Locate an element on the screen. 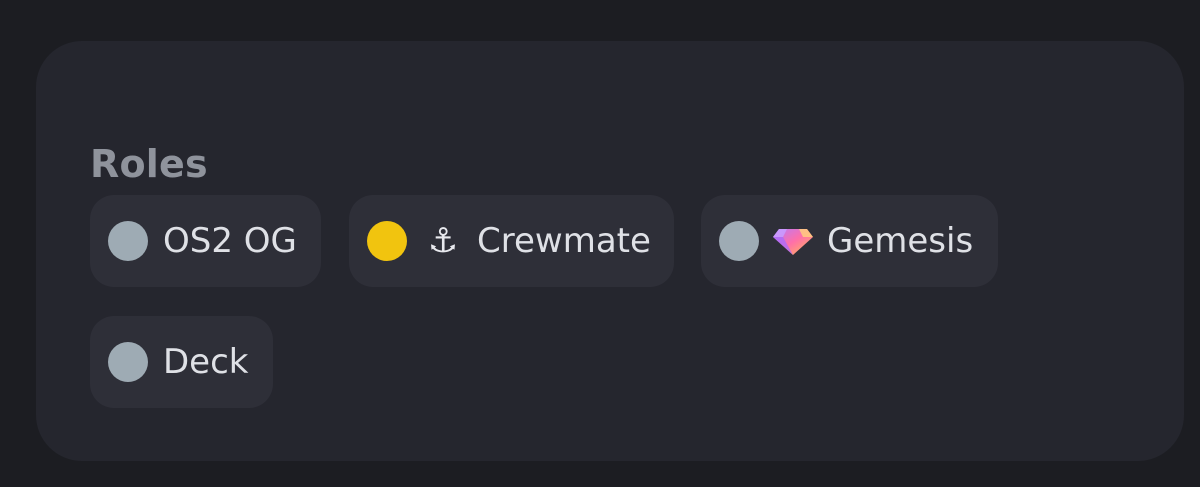 The width and height of the screenshot is (1200, 487). role-name: OS2 OG is located at coordinates (230, 241).